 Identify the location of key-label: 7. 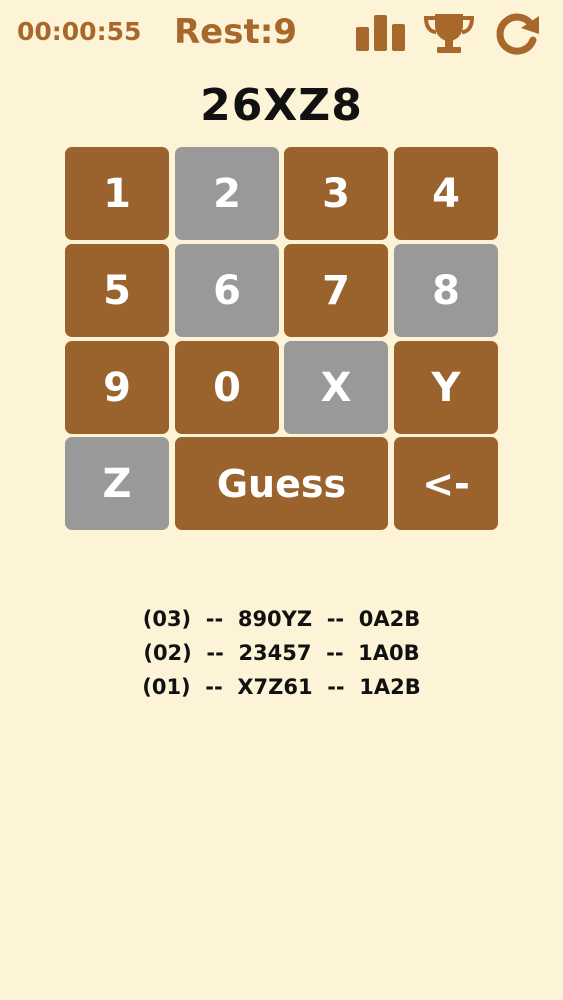
(336, 290).